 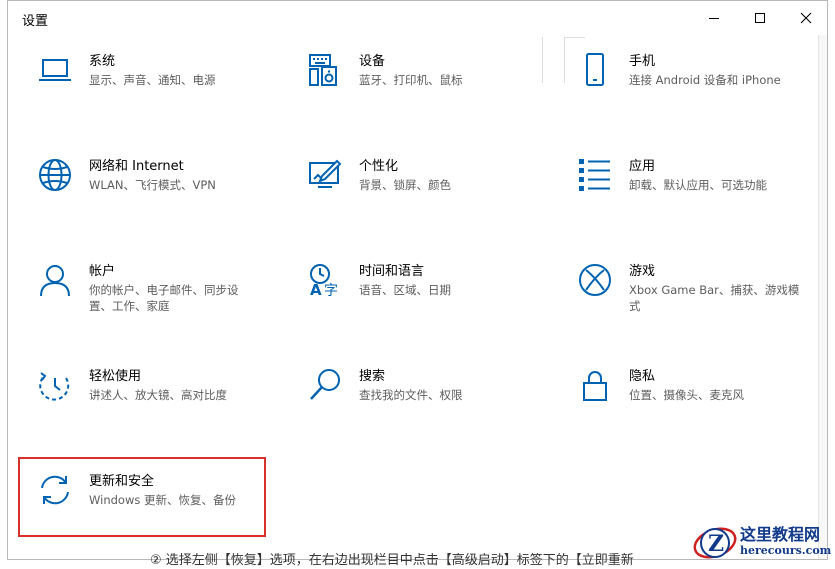 I want to click on tile-description: 背景、锁屏、颜色, so click(x=405, y=185).